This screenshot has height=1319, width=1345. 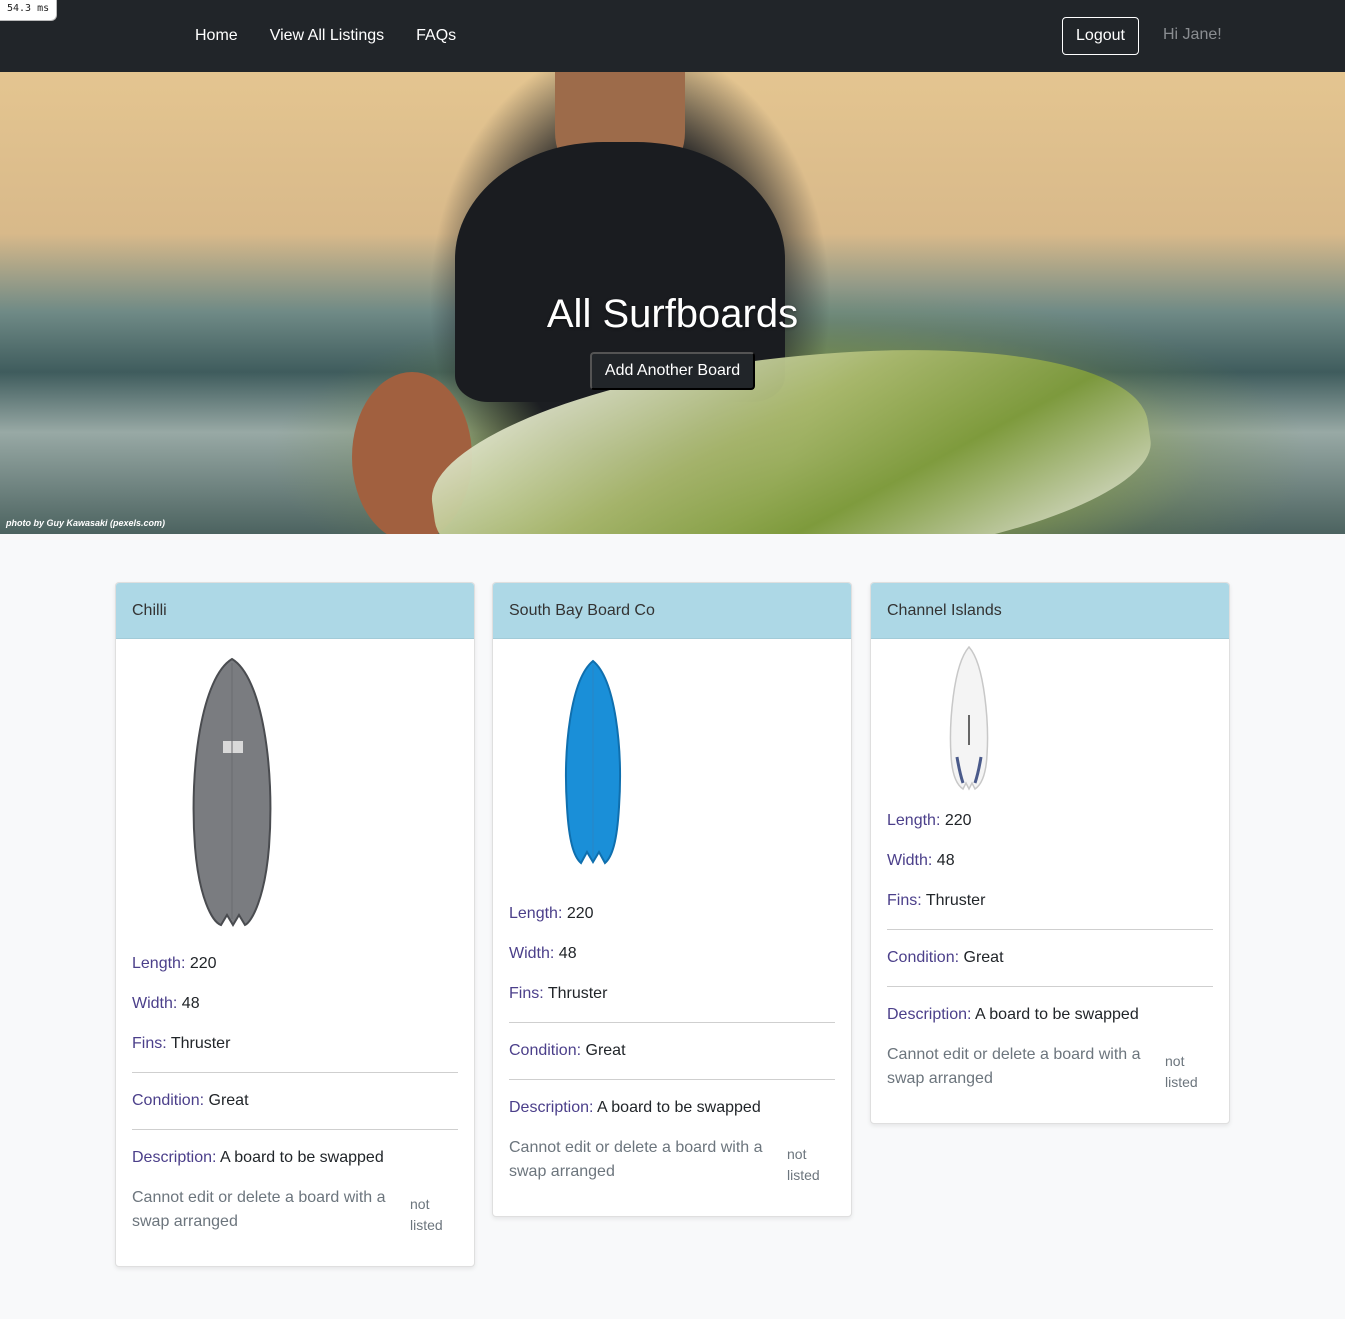 What do you see at coordinates (86, 523) in the screenshot?
I see `photo-credit: photo by Guy Kawasaki (pexels.com)` at bounding box center [86, 523].